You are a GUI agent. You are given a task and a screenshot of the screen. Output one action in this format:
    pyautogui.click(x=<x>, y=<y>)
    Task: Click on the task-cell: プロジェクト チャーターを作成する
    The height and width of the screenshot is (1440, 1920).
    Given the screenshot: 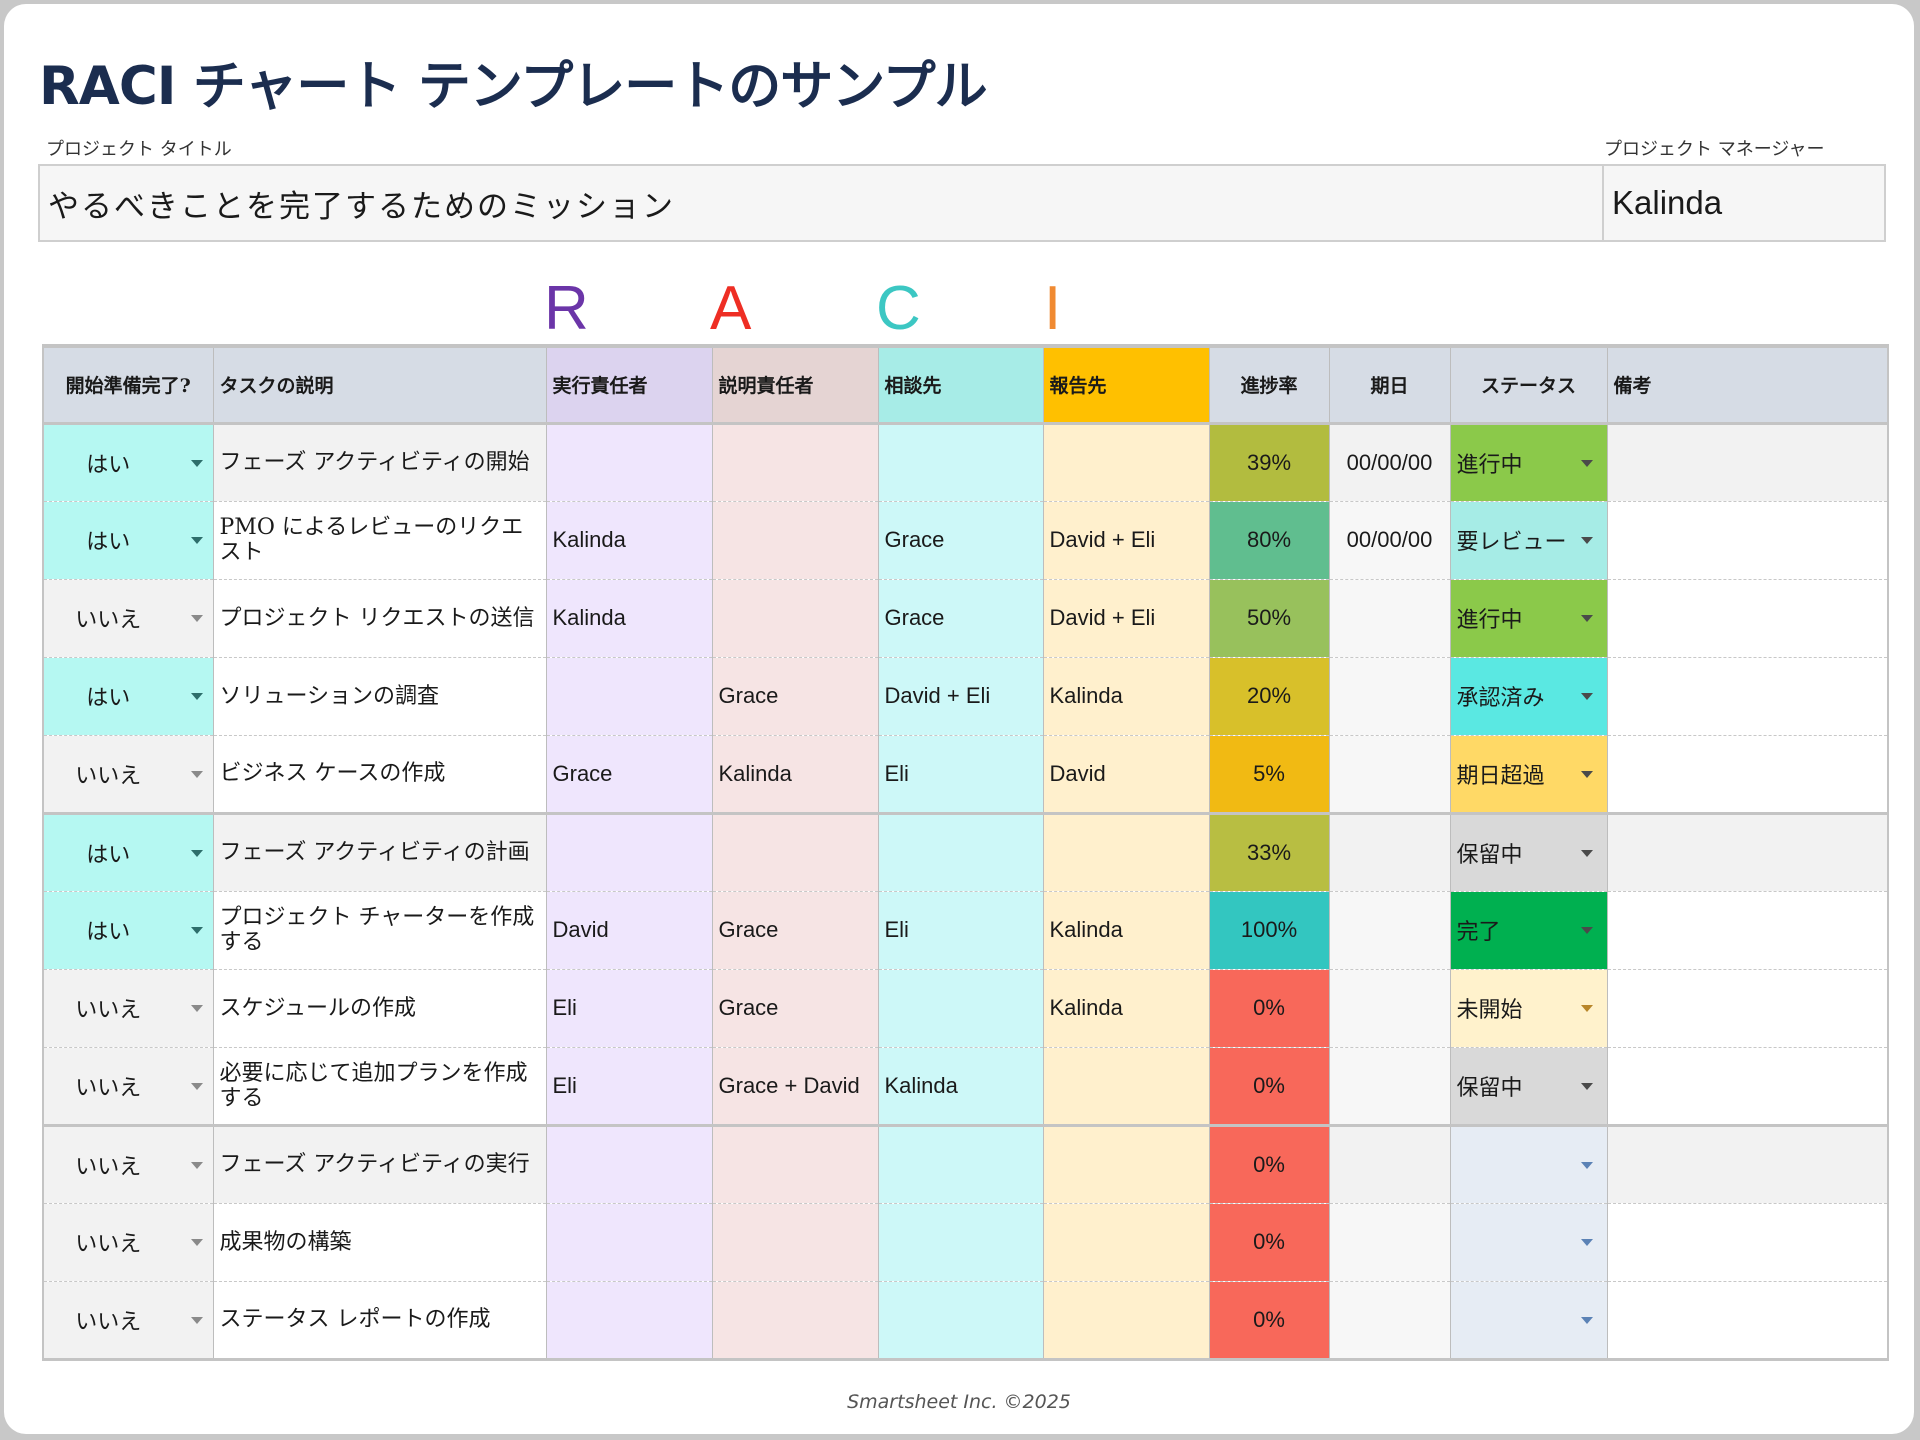 What is the action you would take?
    pyautogui.click(x=380, y=930)
    